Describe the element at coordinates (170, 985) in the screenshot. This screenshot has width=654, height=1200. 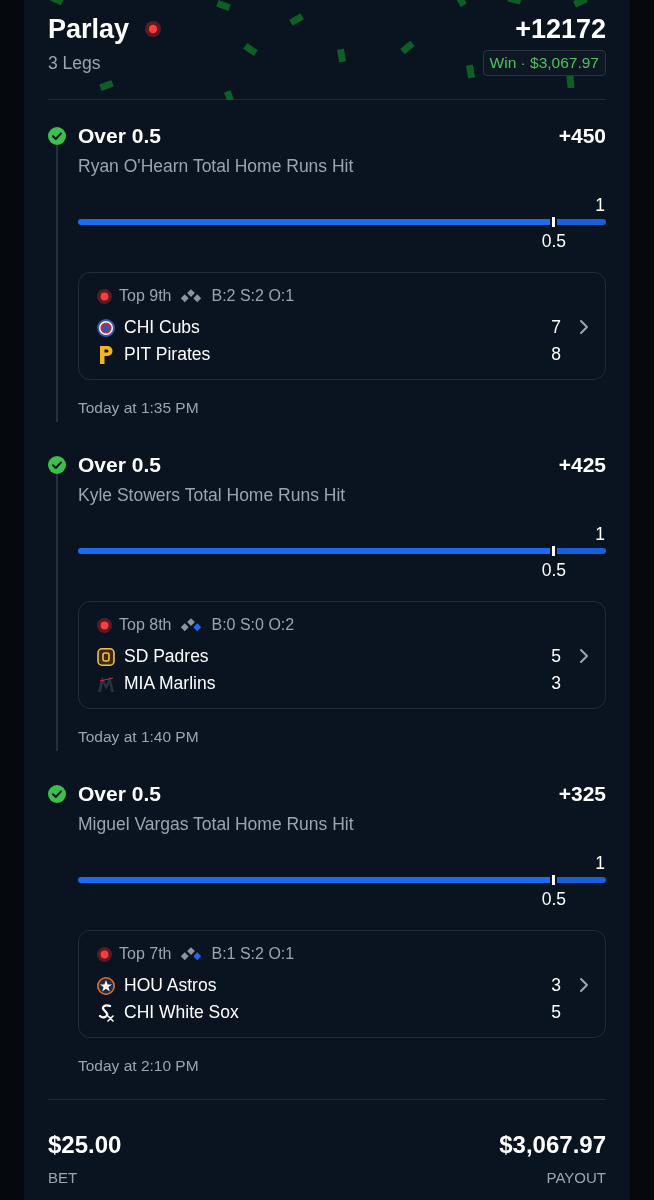
I see `team-name: HOU Astros` at that location.